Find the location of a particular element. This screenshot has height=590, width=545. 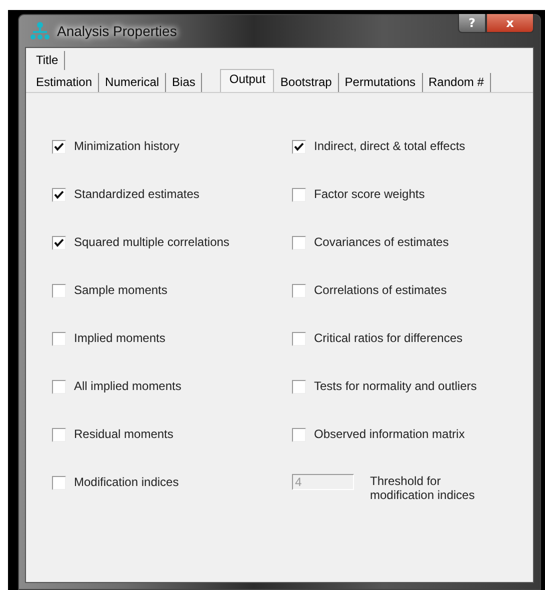

checkbox-label: Tests for normality and outliers is located at coordinates (395, 386).